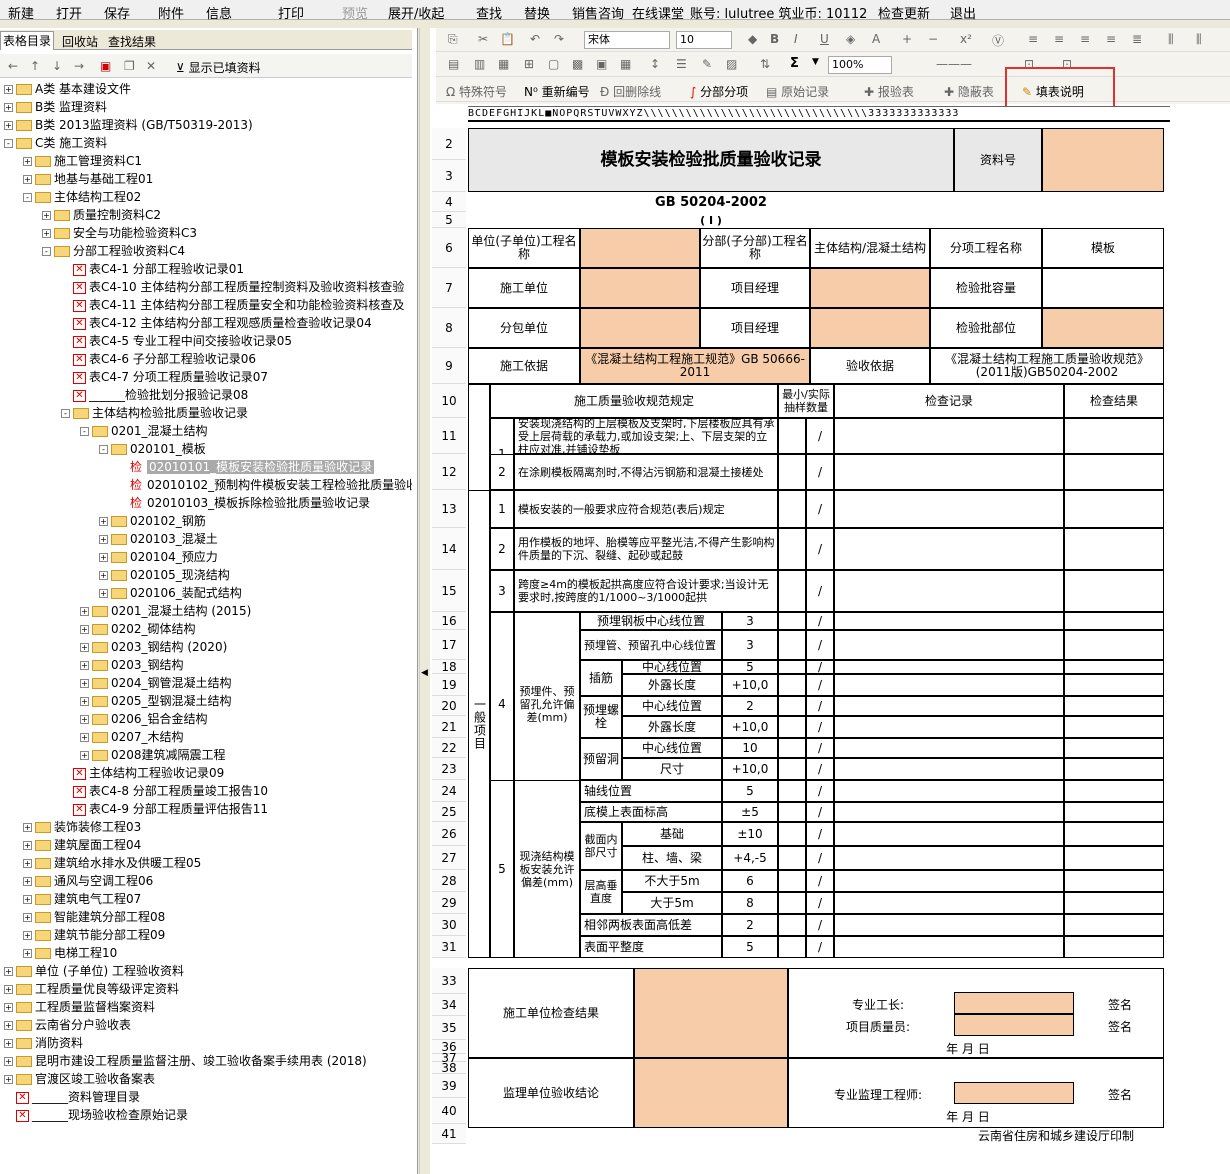  I want to click on item-name-value: 模板, so click(1103, 248).